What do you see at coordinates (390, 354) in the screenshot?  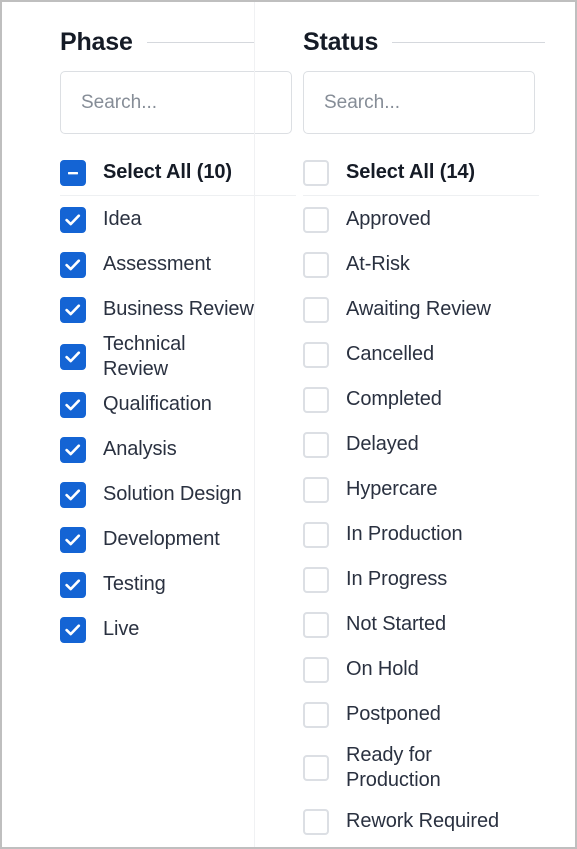 I see `option-label: Cancelled` at bounding box center [390, 354].